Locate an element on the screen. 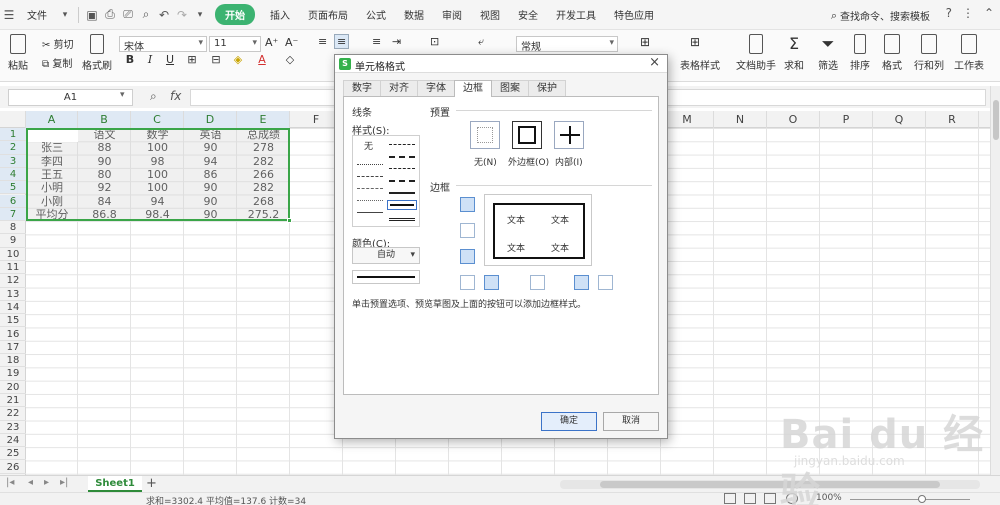 The height and width of the screenshot is (505, 1000). filter-button: ⏷ 筛选 is located at coordinates (828, 53).